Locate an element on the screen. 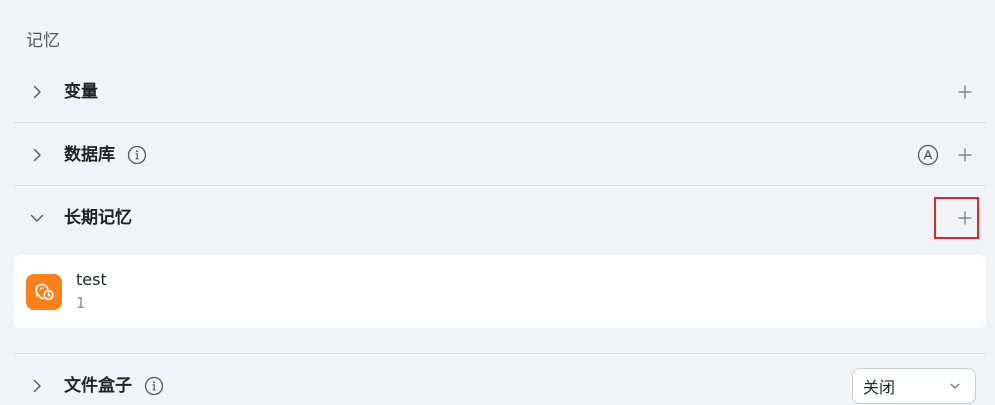 The height and width of the screenshot is (405, 995). memory-subtitle: 1 is located at coordinates (81, 303).